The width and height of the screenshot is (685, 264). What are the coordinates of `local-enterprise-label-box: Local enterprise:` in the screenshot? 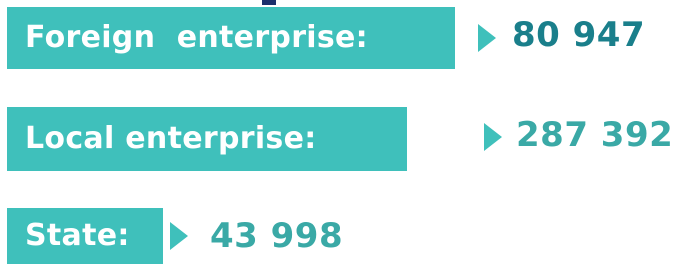 It's located at (207, 139).